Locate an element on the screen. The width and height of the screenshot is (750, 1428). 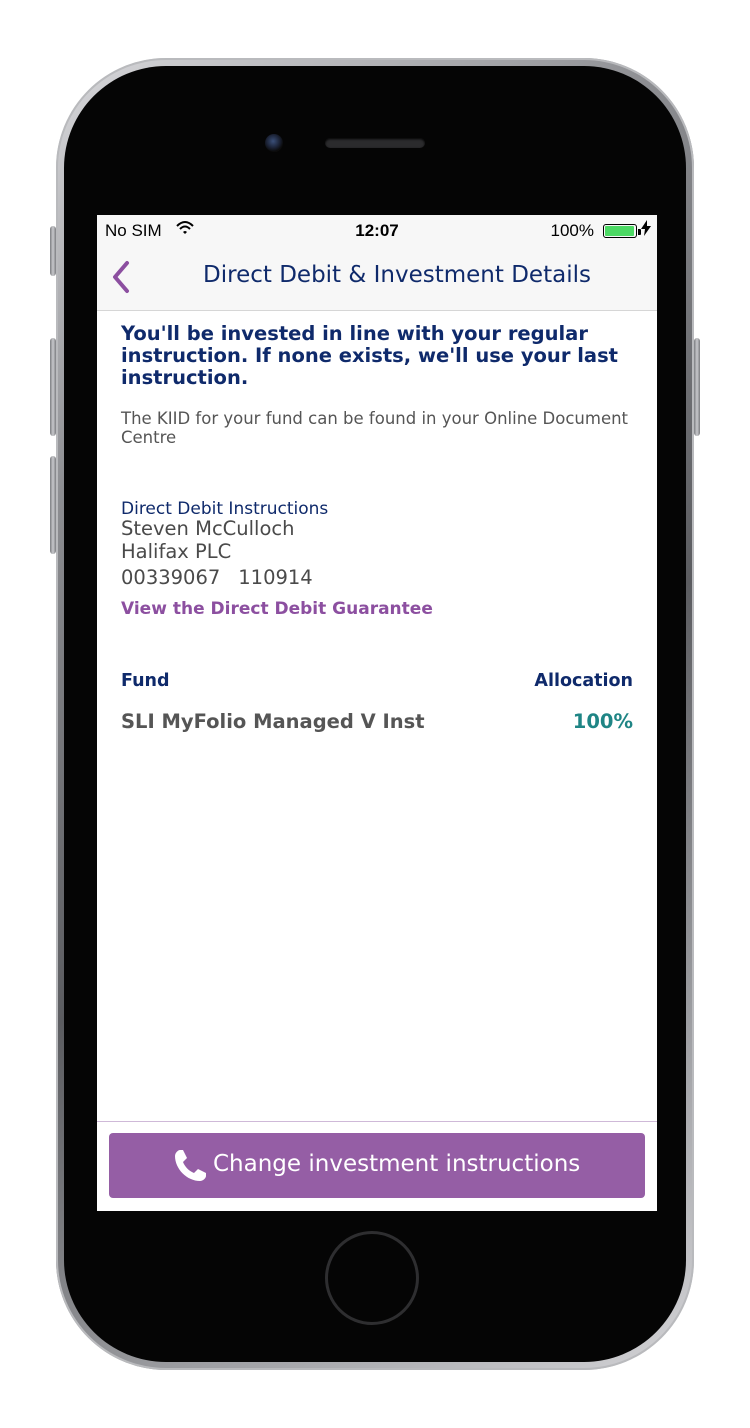
power-button is located at coordinates (697, 387).